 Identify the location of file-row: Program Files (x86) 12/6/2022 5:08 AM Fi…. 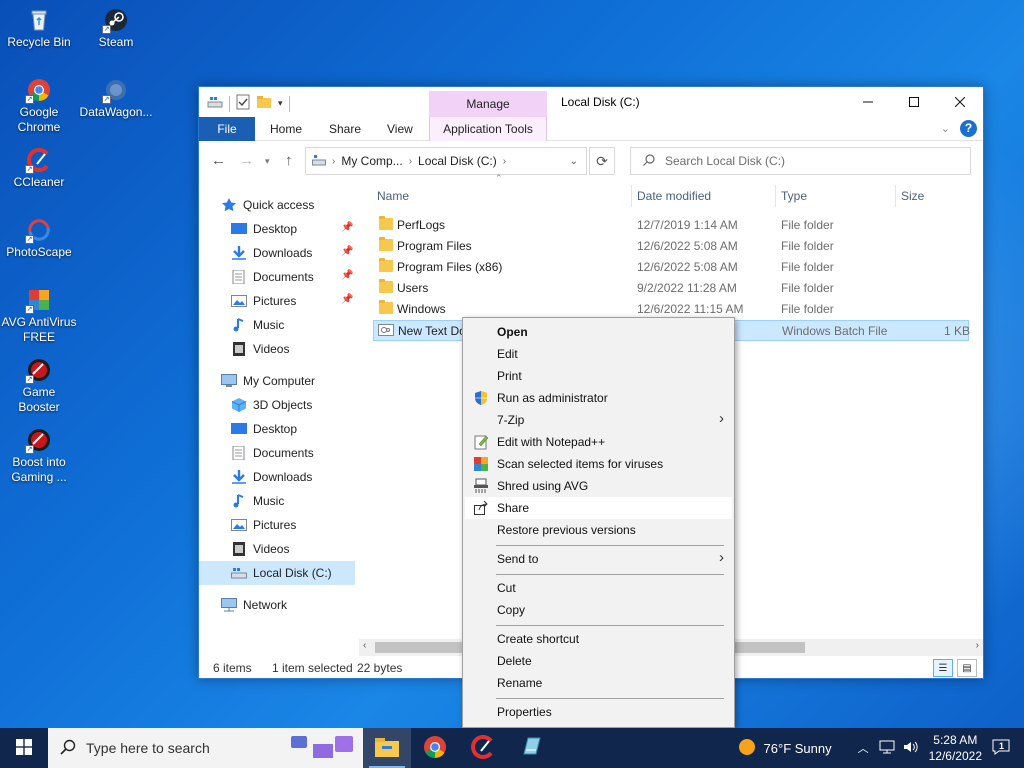
(671, 267).